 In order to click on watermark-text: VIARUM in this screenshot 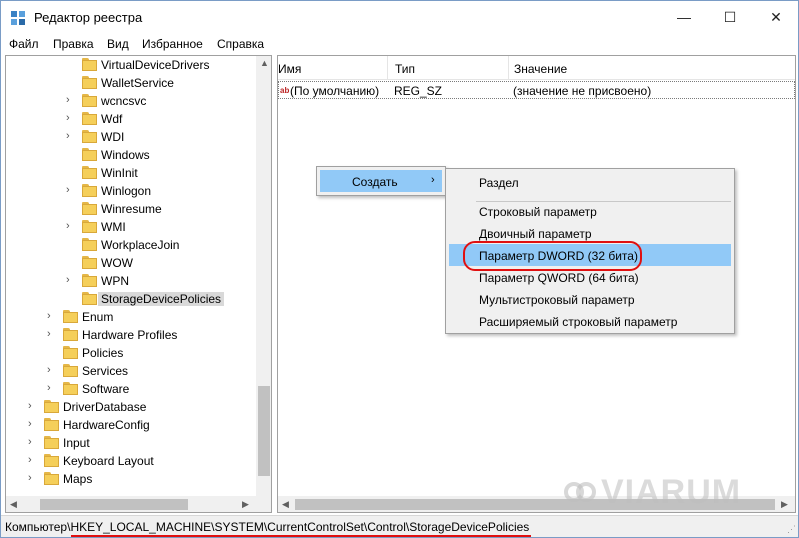, I will do `click(671, 492)`.